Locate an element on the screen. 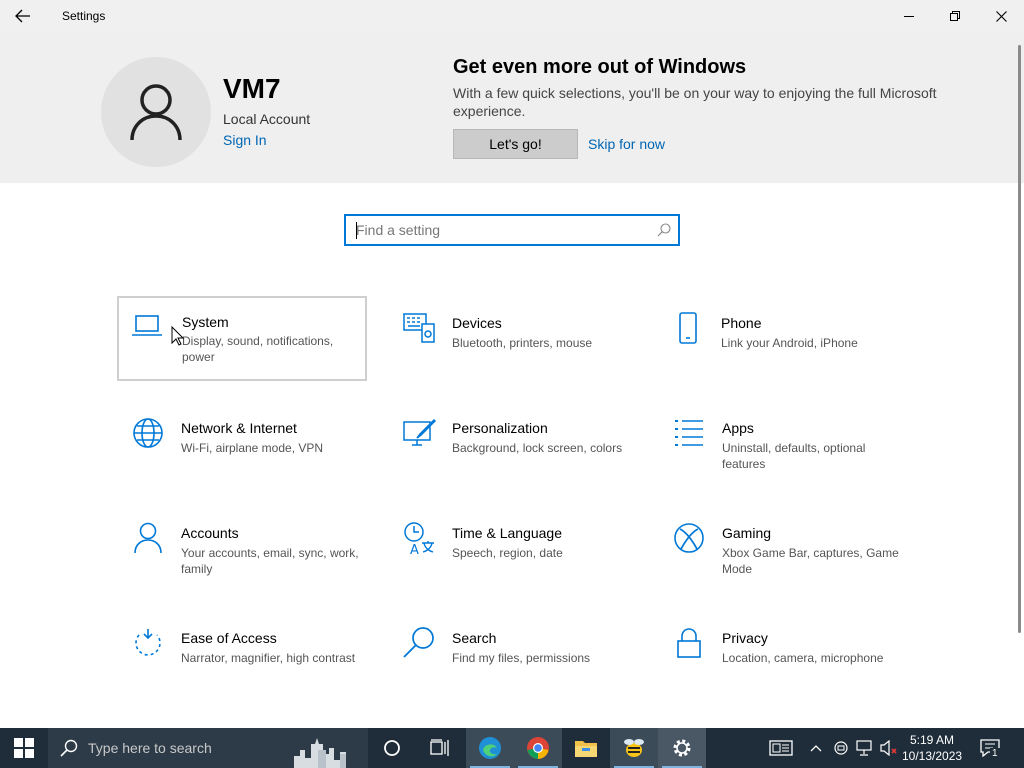  news-icon is located at coordinates (781, 748).